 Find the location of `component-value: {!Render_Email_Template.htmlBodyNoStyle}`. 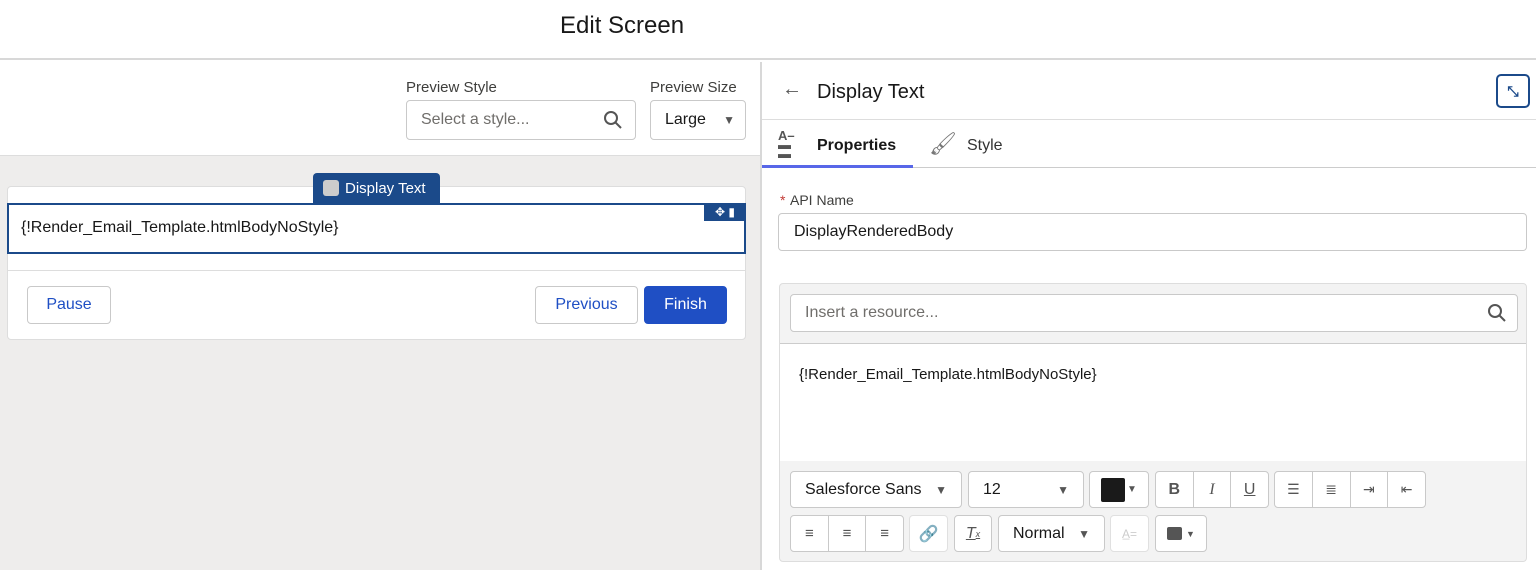

component-value: {!Render_Email_Template.htmlBodyNoStyle} is located at coordinates (180, 227).